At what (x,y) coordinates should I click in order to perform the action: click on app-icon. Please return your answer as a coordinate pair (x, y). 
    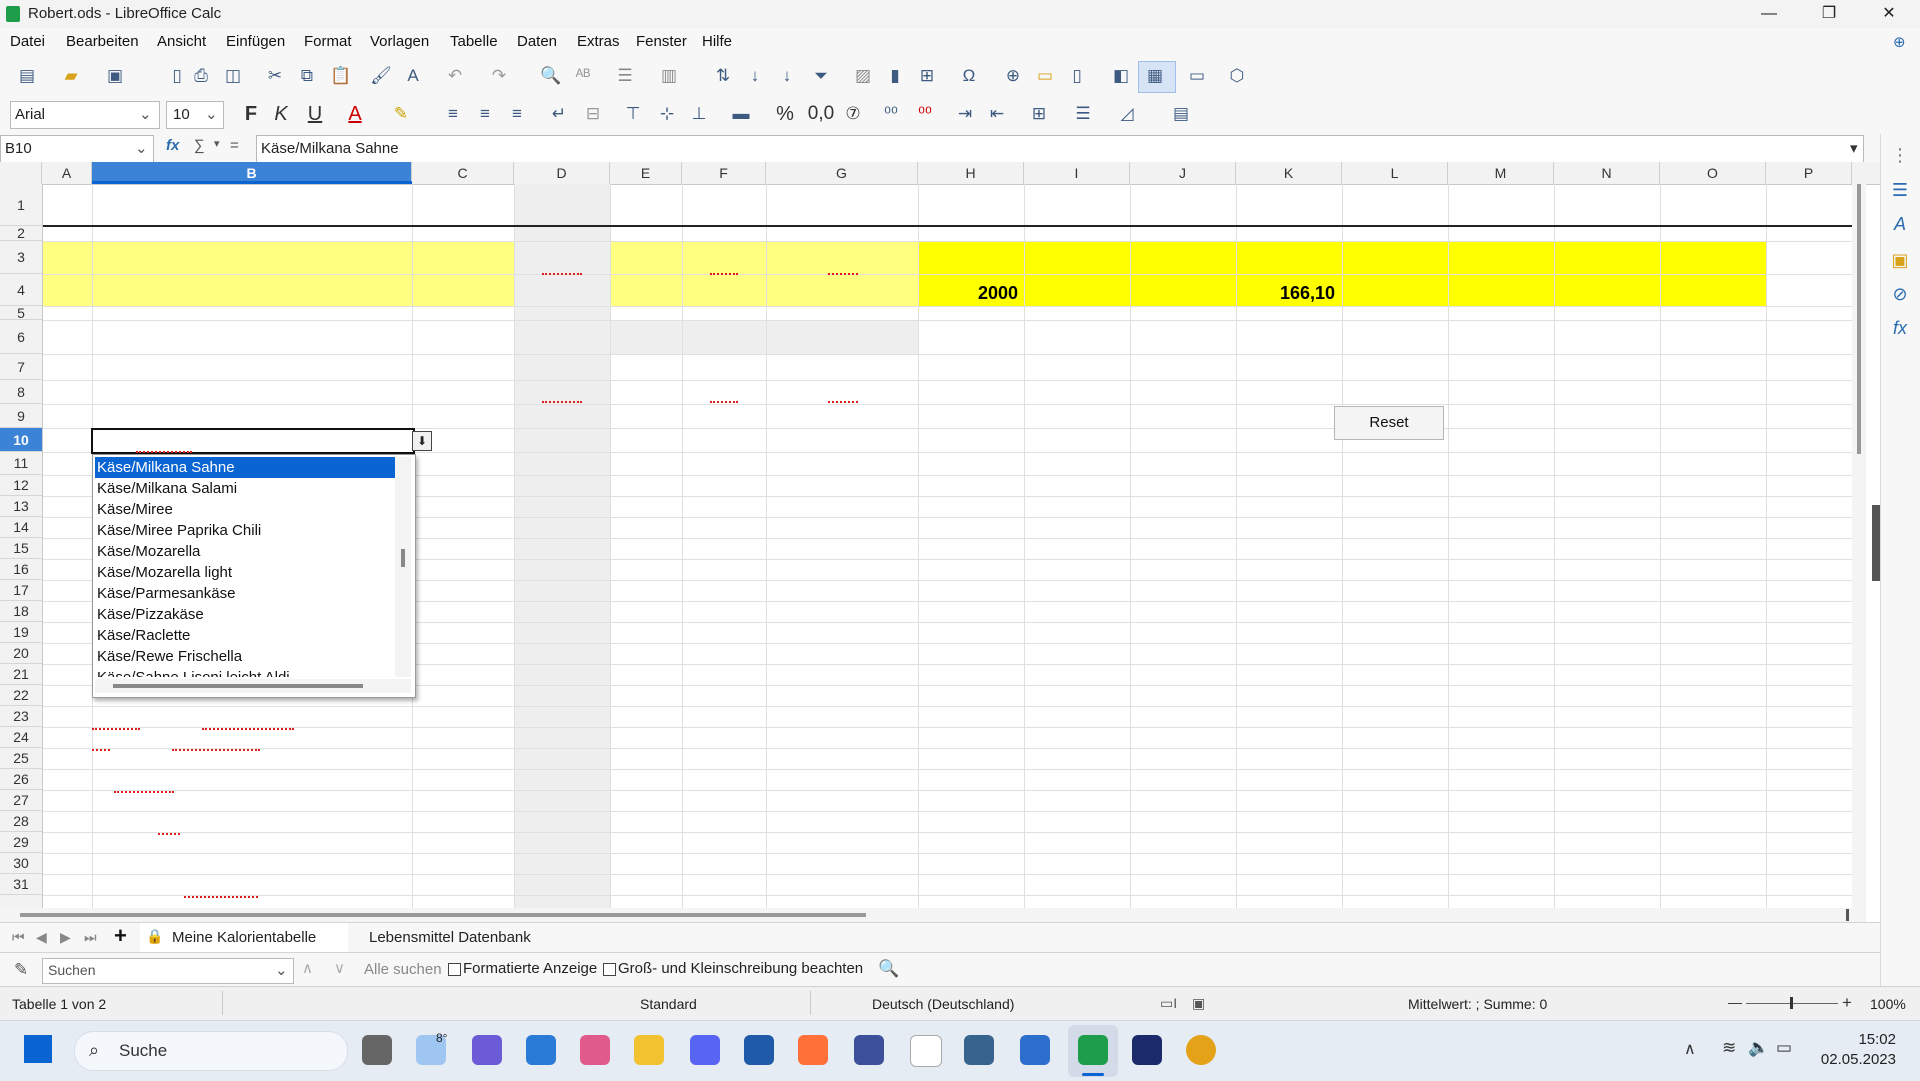
    Looking at the image, I should click on (869, 1050).